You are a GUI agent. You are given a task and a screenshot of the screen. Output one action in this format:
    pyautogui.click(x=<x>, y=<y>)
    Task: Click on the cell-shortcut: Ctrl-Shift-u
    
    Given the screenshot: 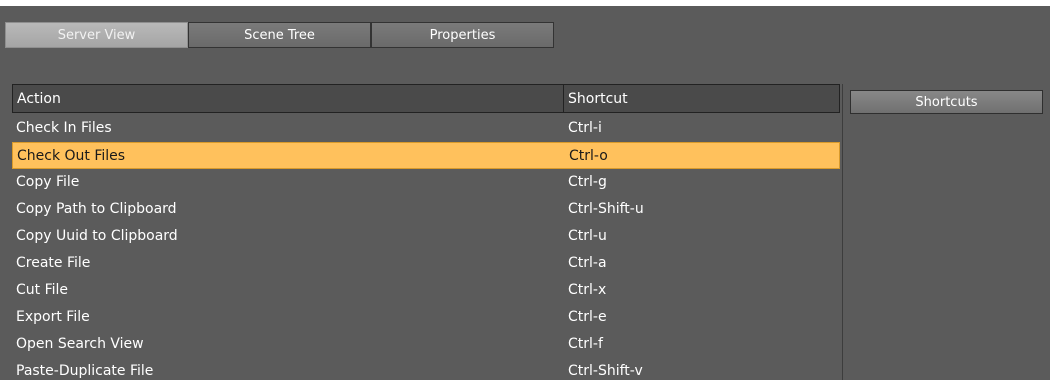 What is the action you would take?
    pyautogui.click(x=606, y=209)
    